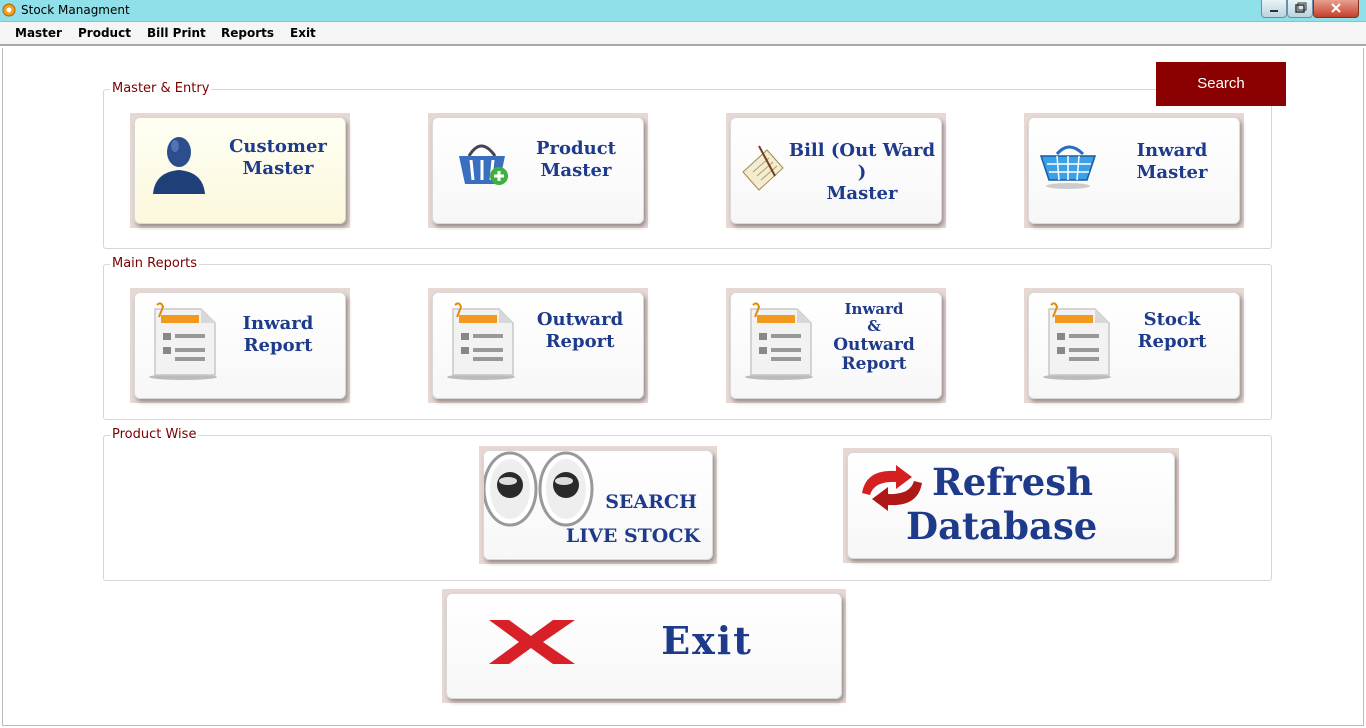  Describe the element at coordinates (707, 640) in the screenshot. I see `exit-label: Exit` at that location.